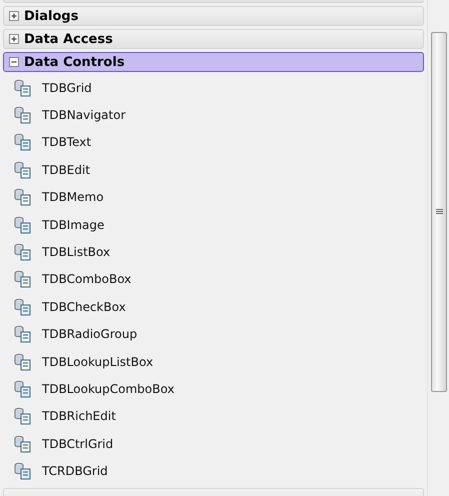 The image size is (449, 496). Describe the element at coordinates (213, 115) in the screenshot. I see `component-item: TDBNavigator` at that location.